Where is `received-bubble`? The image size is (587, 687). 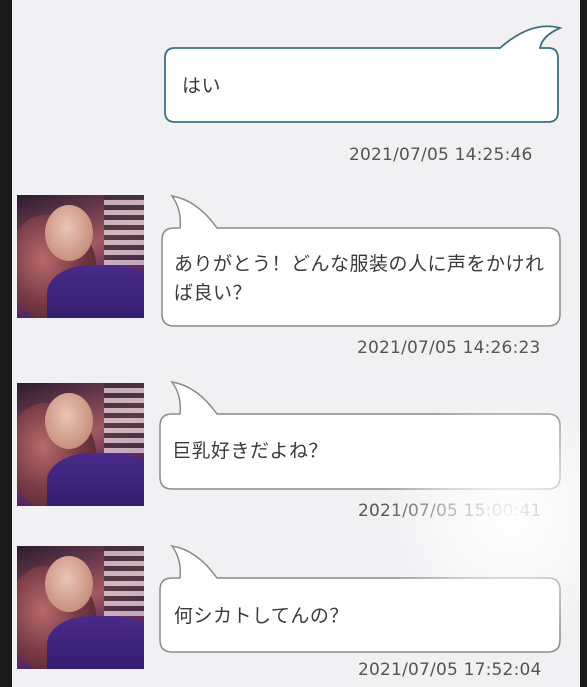 received-bubble is located at coordinates (360, 598).